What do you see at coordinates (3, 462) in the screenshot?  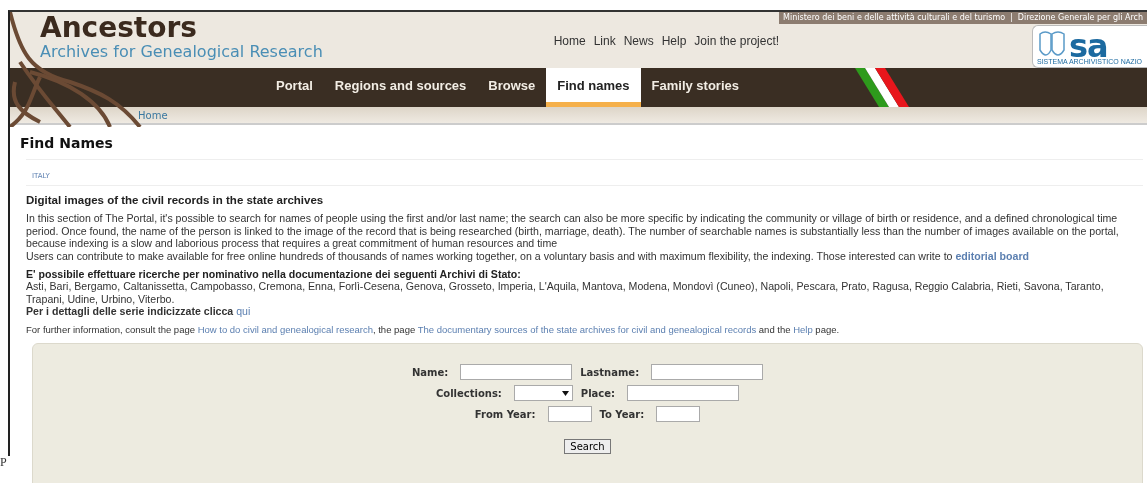 I see `stray-text: P` at bounding box center [3, 462].